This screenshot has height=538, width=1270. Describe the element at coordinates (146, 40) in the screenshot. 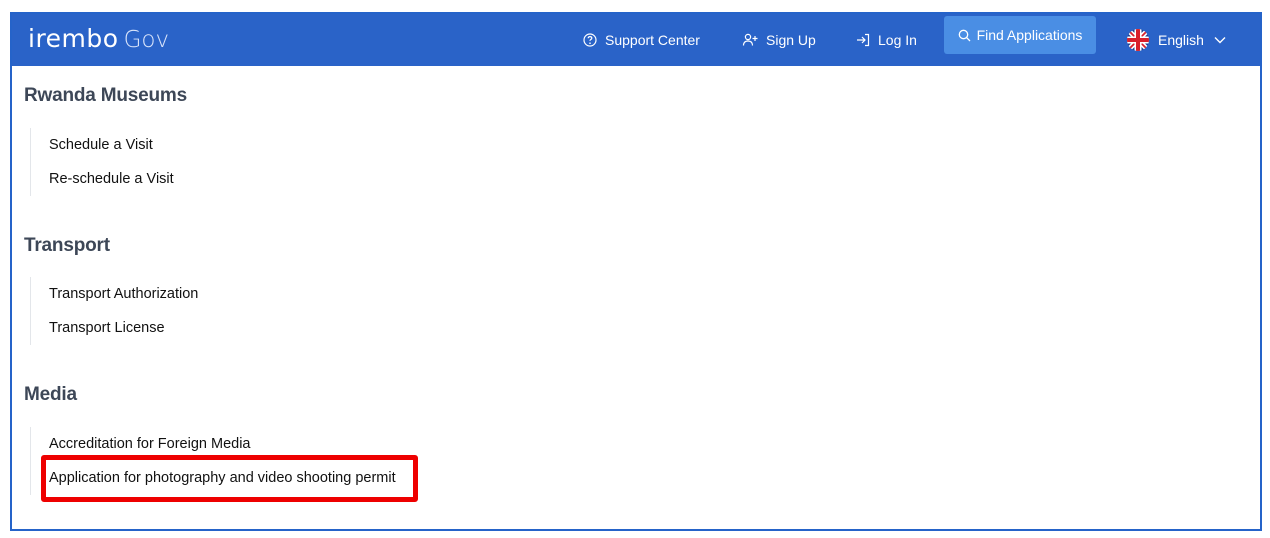

I see `logo-gov-text: Gov` at that location.